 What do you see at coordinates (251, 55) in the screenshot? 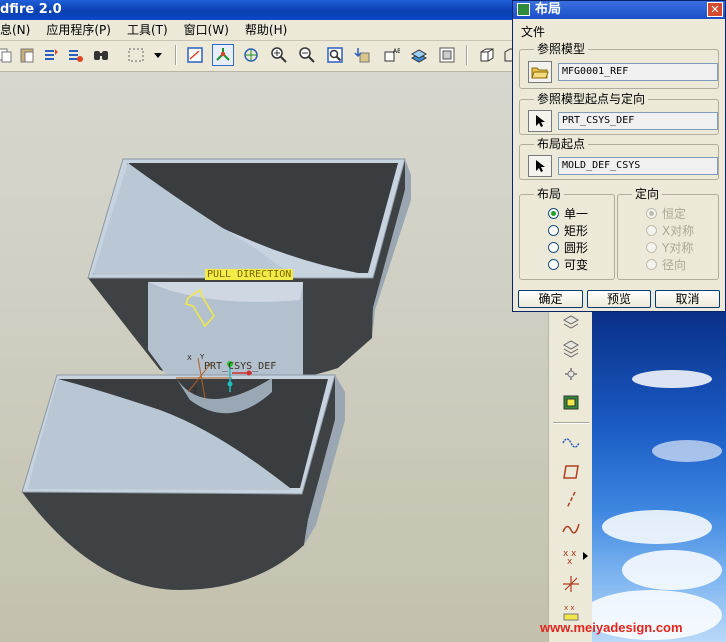
I see `orient-mode-icon` at bounding box center [251, 55].